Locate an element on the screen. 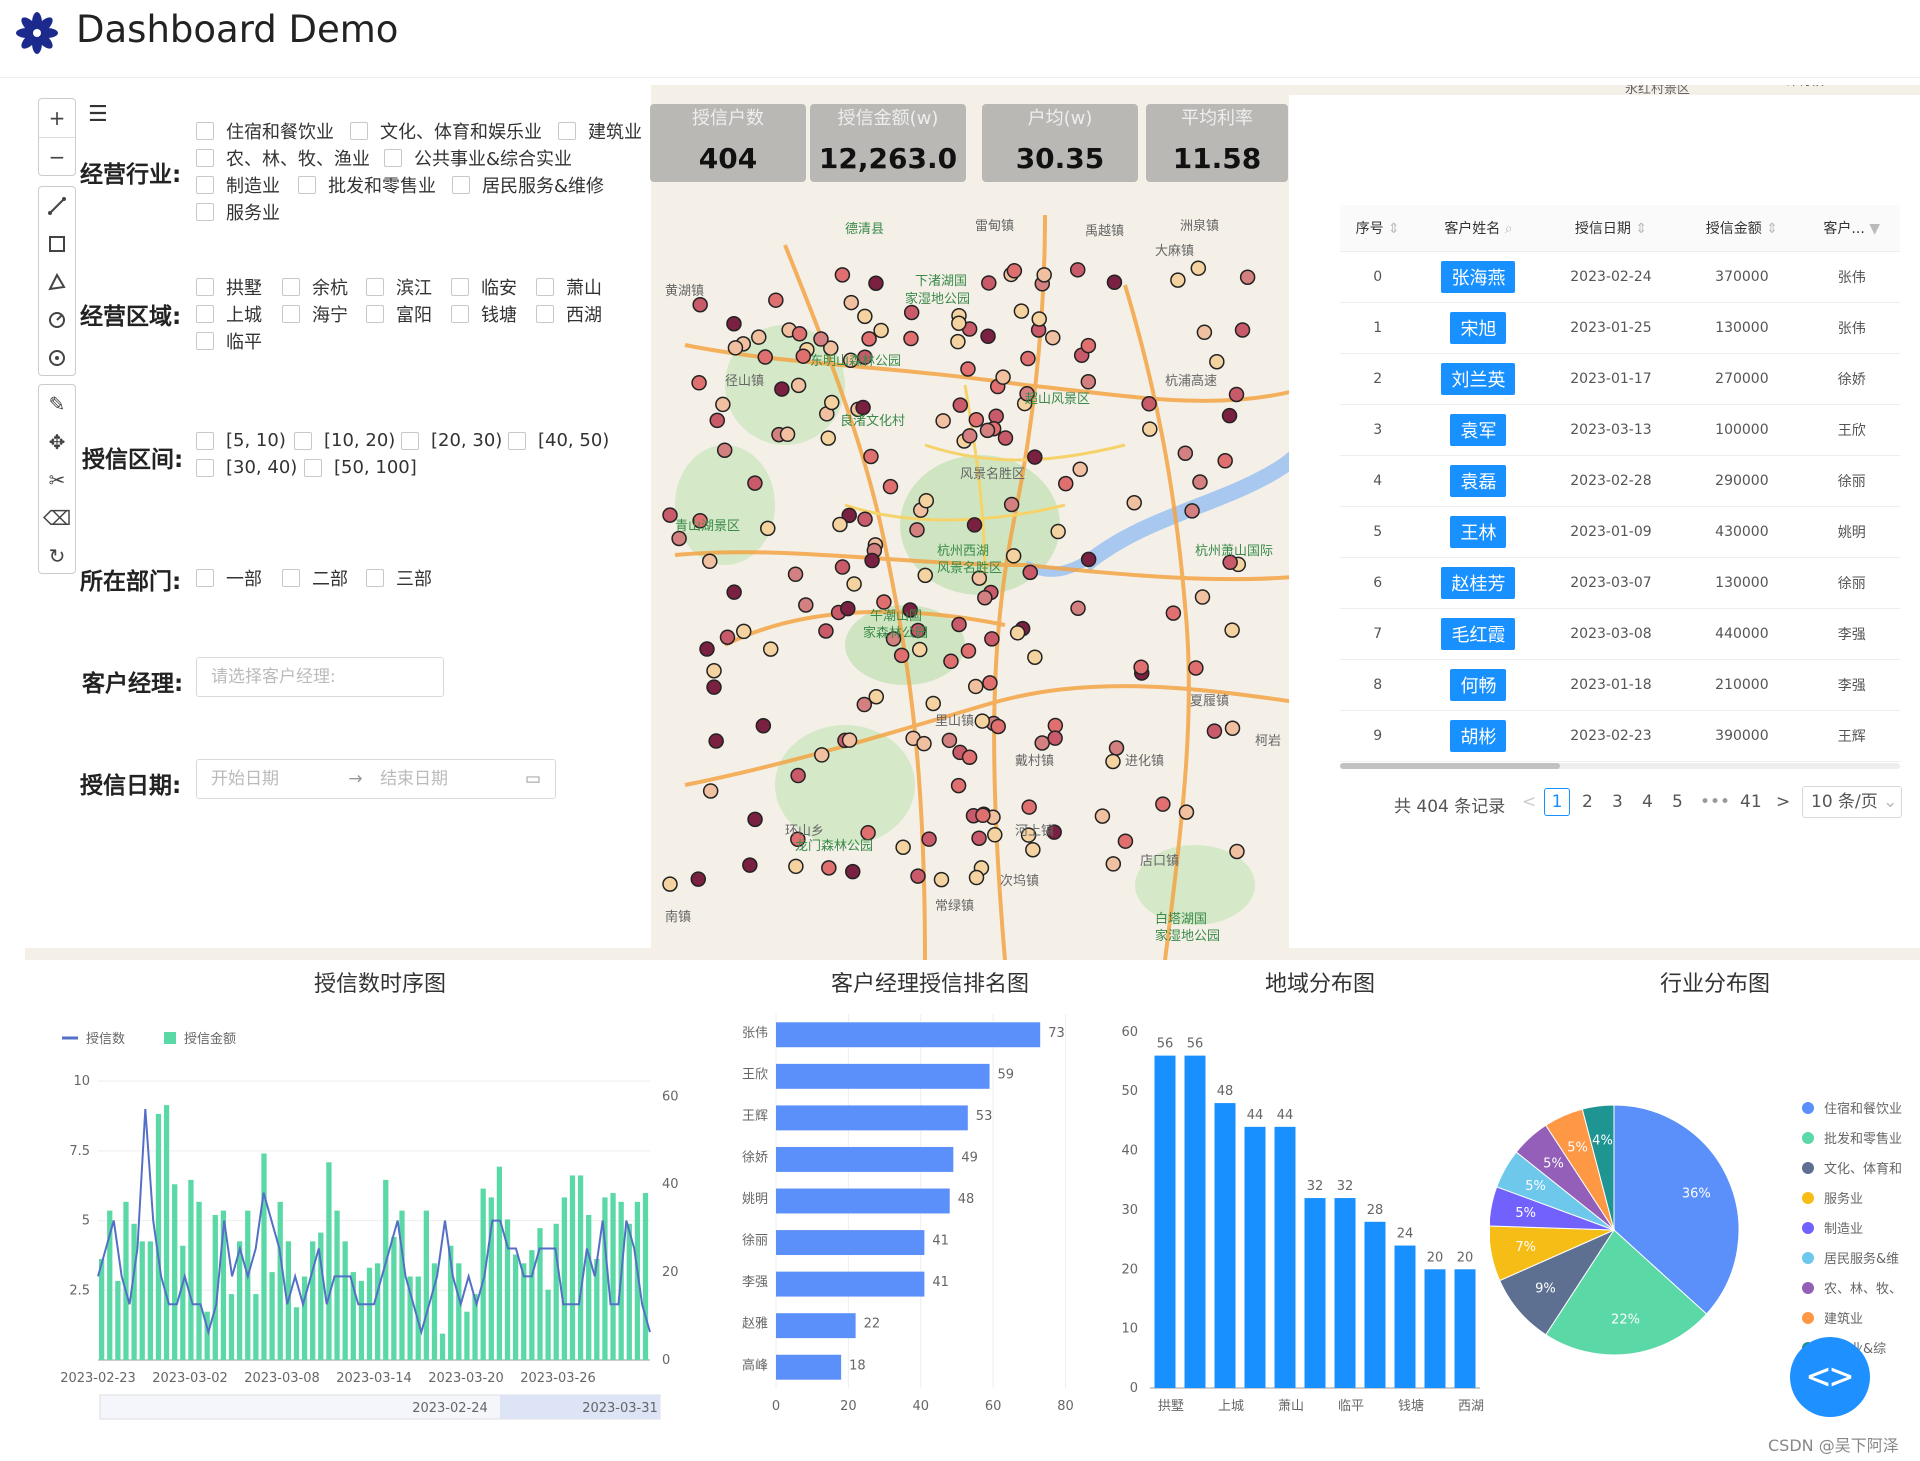 Image resolution: width=1920 pixels, height=1461 pixels. checkbox-credit-range: [20, 30) is located at coordinates (451, 440).